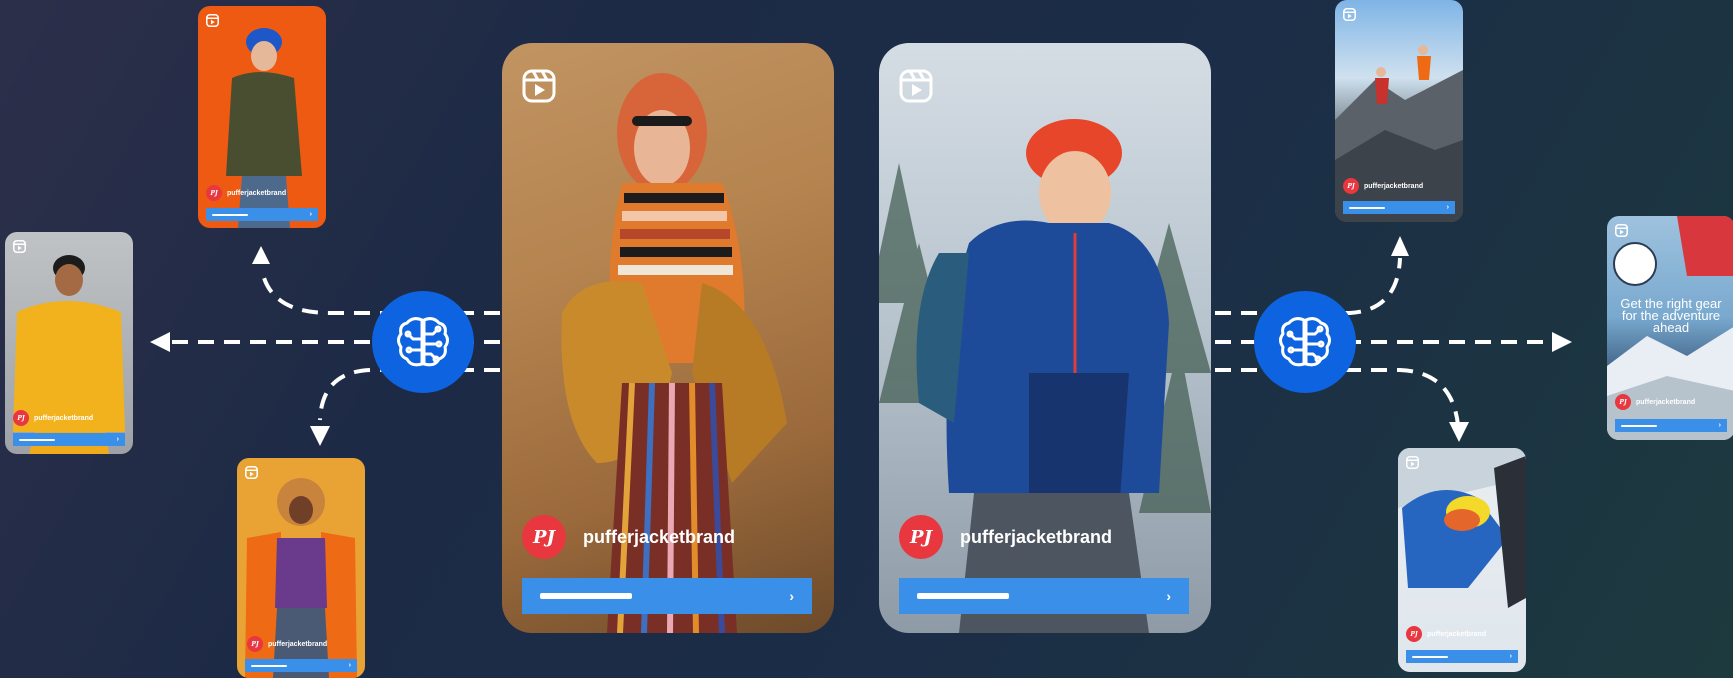 The image size is (1733, 678). I want to click on arrowhead-down-right, so click(1459, 432).